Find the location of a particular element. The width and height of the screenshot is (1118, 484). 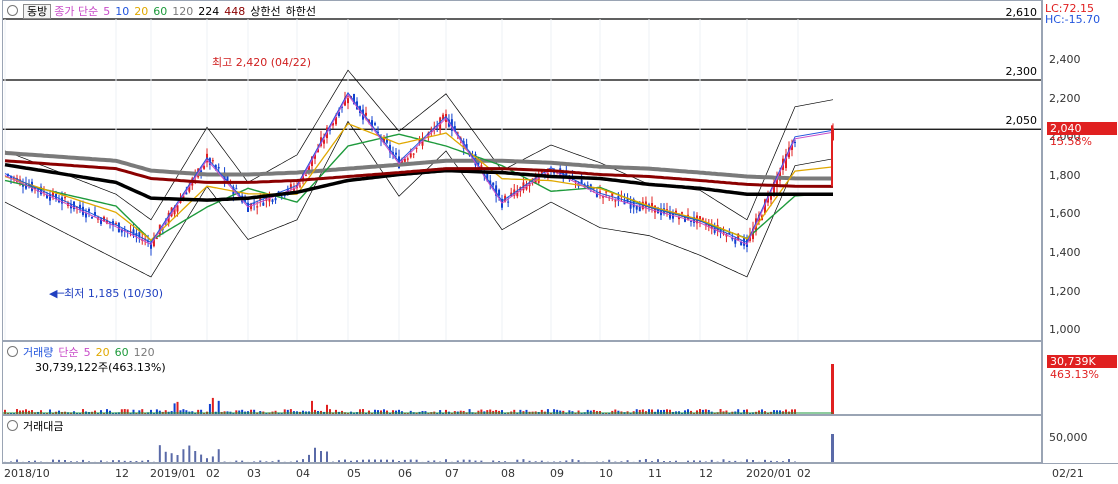

x-label: 2019/01 is located at coordinates (173, 473).